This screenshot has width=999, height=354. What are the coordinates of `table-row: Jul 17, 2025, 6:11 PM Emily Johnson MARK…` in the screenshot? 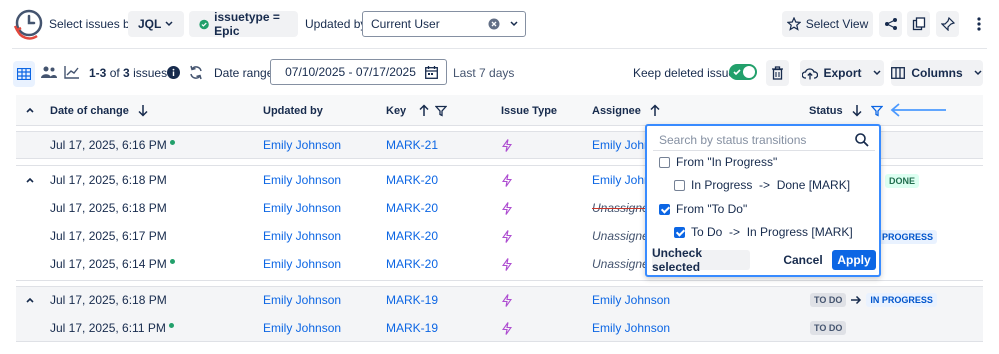 It's located at (499, 328).